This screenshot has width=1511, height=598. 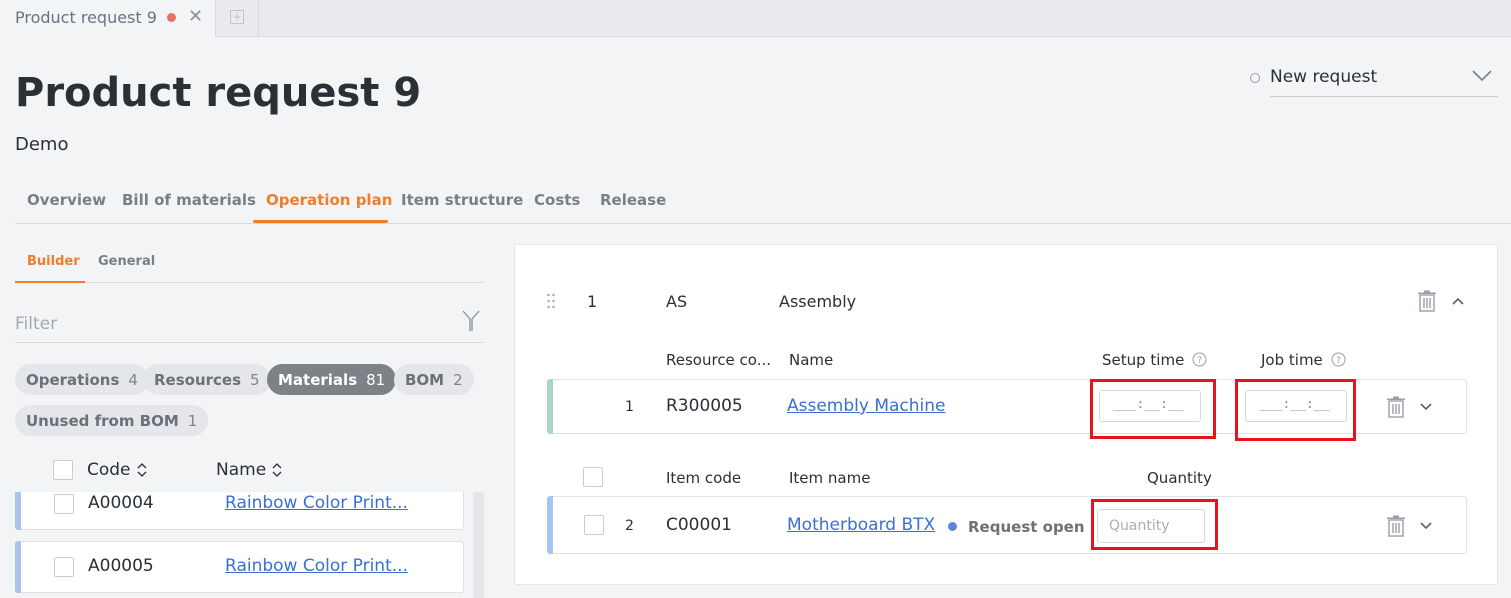 What do you see at coordinates (866, 406) in the screenshot?
I see `resource-name-link: Assembly Machine` at bounding box center [866, 406].